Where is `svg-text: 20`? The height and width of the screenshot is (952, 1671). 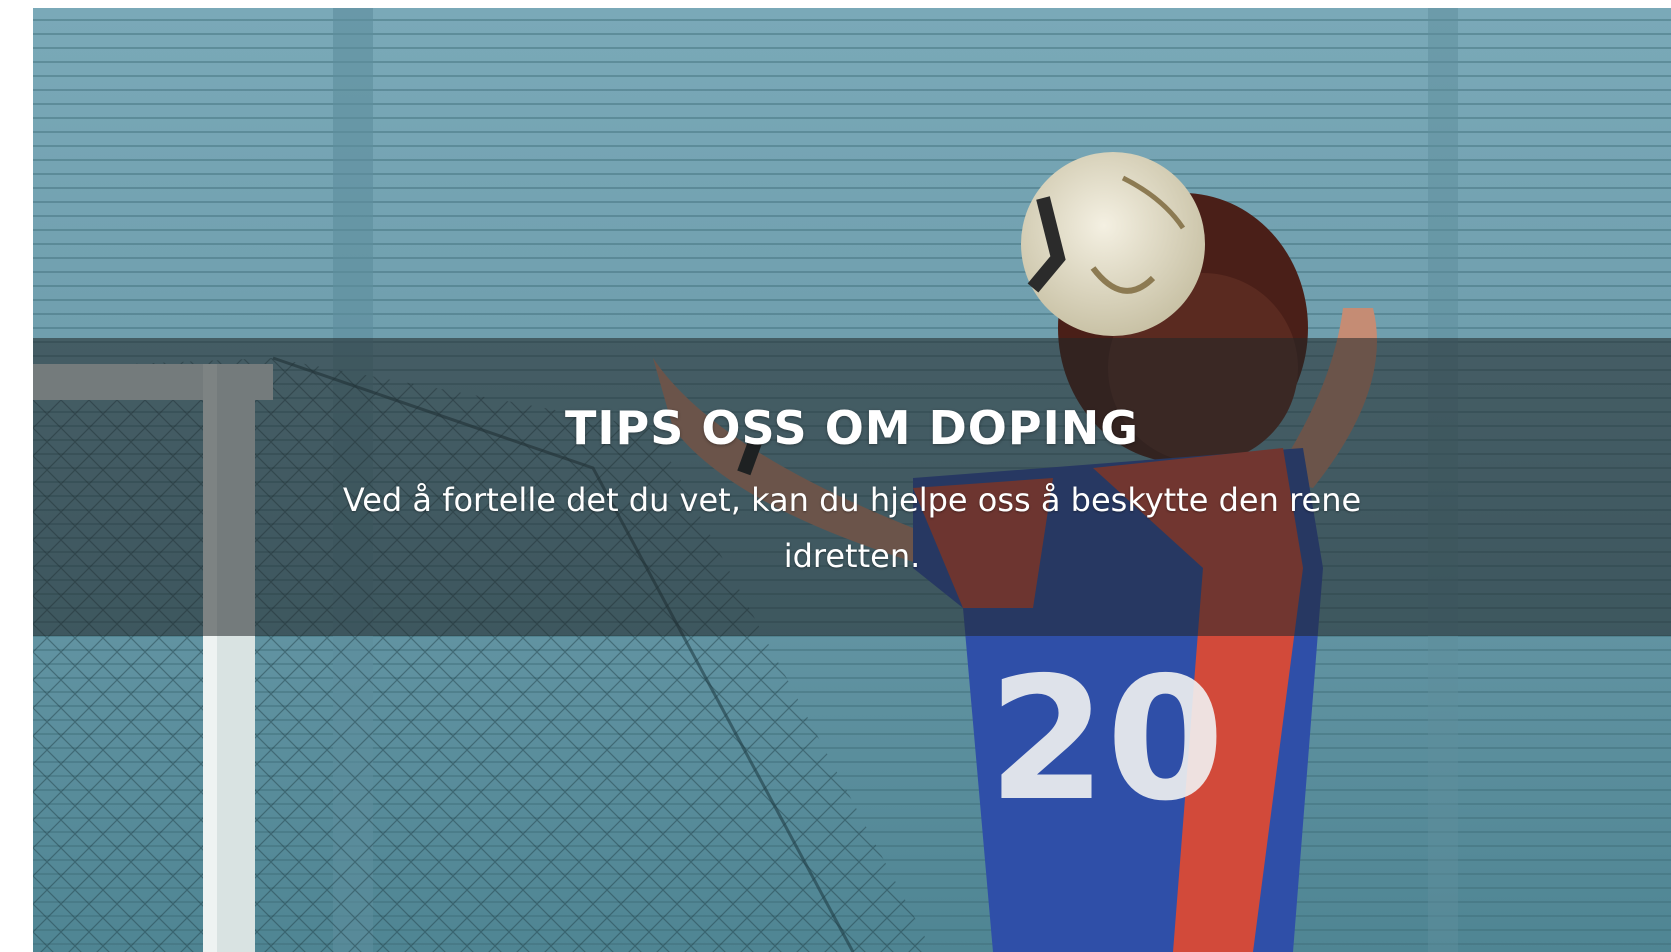
svg-text: 20 is located at coordinates (1106, 740).